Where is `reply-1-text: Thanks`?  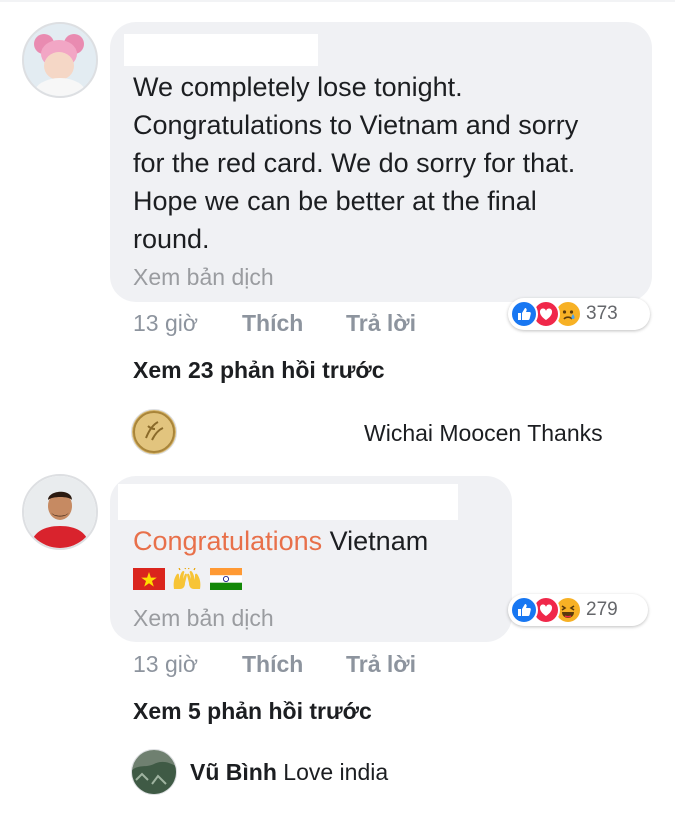 reply-1-text: Thanks is located at coordinates (565, 433).